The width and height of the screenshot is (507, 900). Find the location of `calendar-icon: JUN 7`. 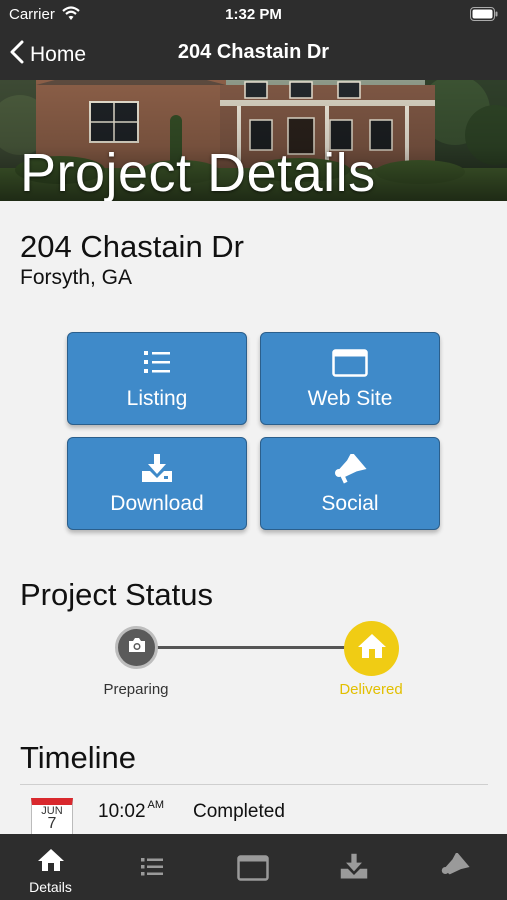

calendar-icon: JUN 7 is located at coordinates (52, 818).